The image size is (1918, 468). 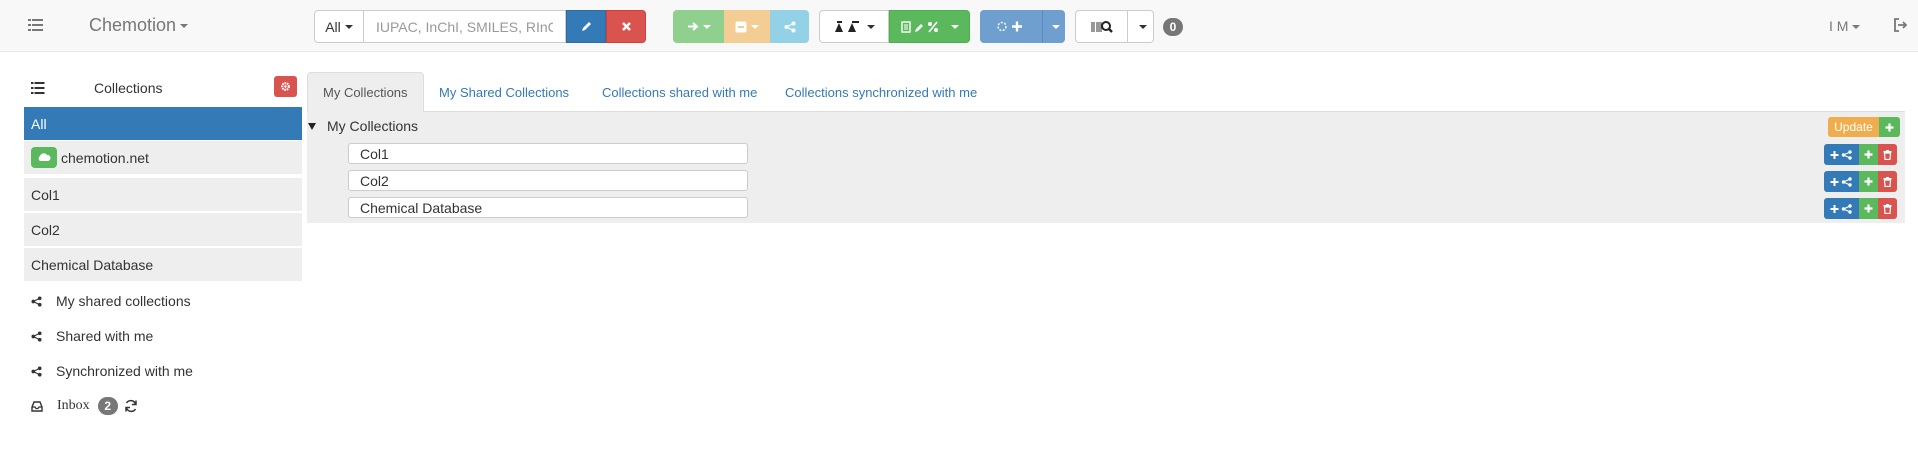 What do you see at coordinates (163, 124) in the screenshot?
I see `sidebar-item-all: All` at bounding box center [163, 124].